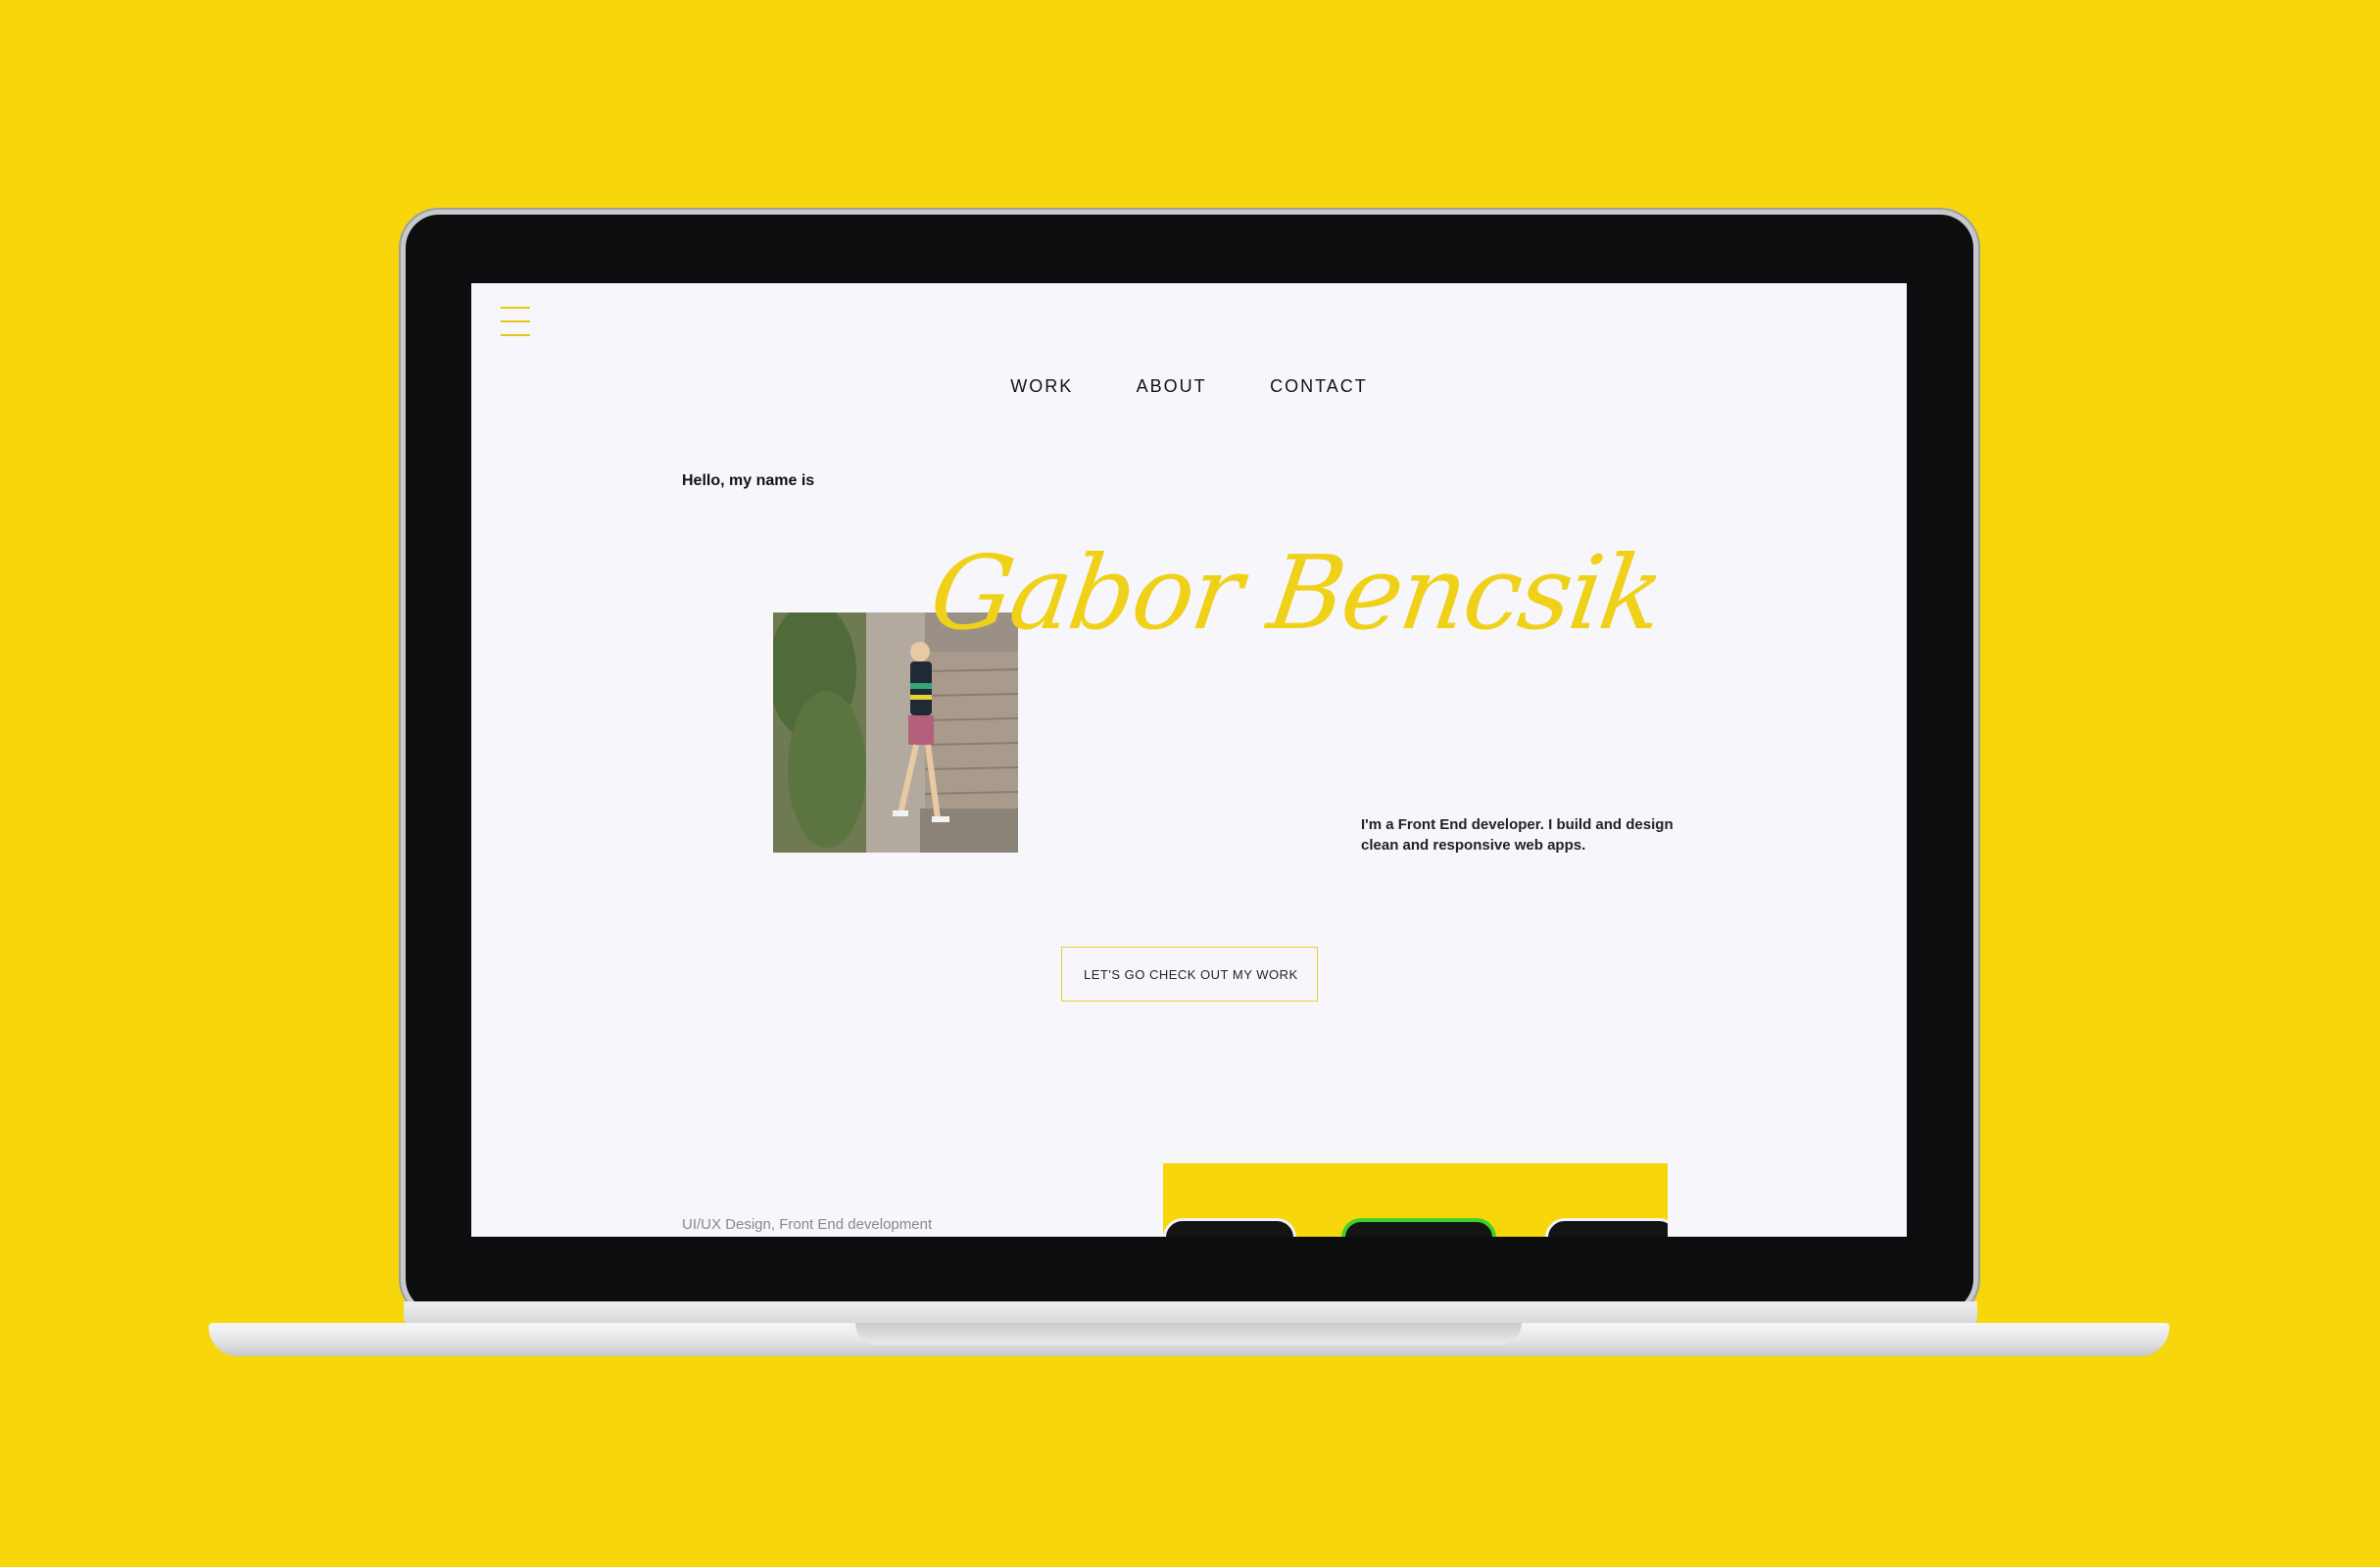 The width and height of the screenshot is (2380, 1567). What do you see at coordinates (1296, 593) in the screenshot?
I see `hero-name-title: Gabor Bencsik` at bounding box center [1296, 593].